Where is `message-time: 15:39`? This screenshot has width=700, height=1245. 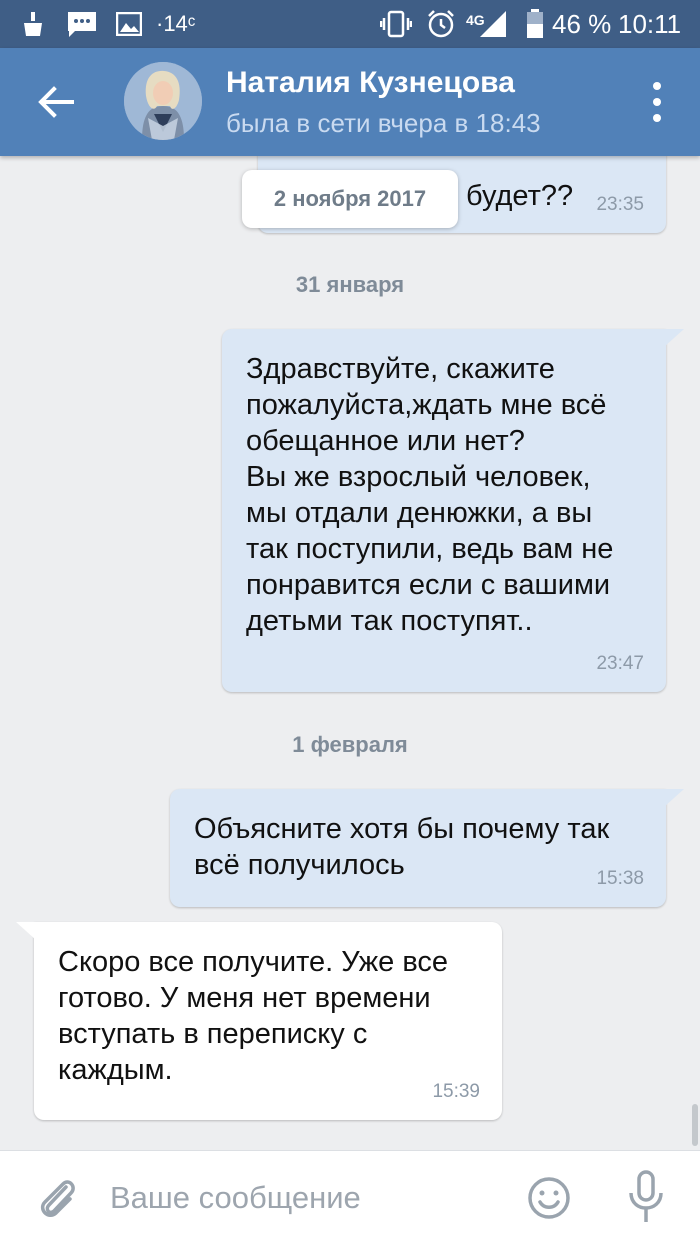
message-time: 15:39 is located at coordinates (456, 1091).